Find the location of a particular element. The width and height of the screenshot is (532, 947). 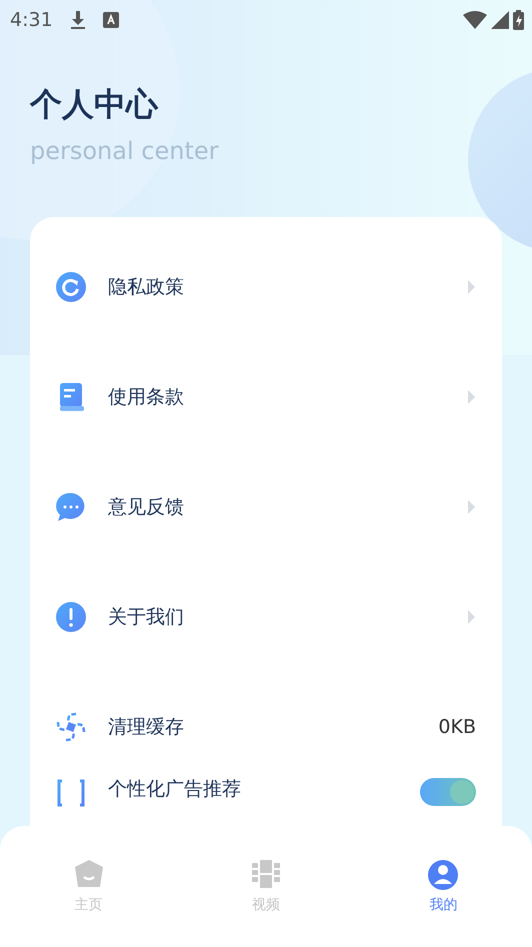

wifi-icon is located at coordinates (475, 20).